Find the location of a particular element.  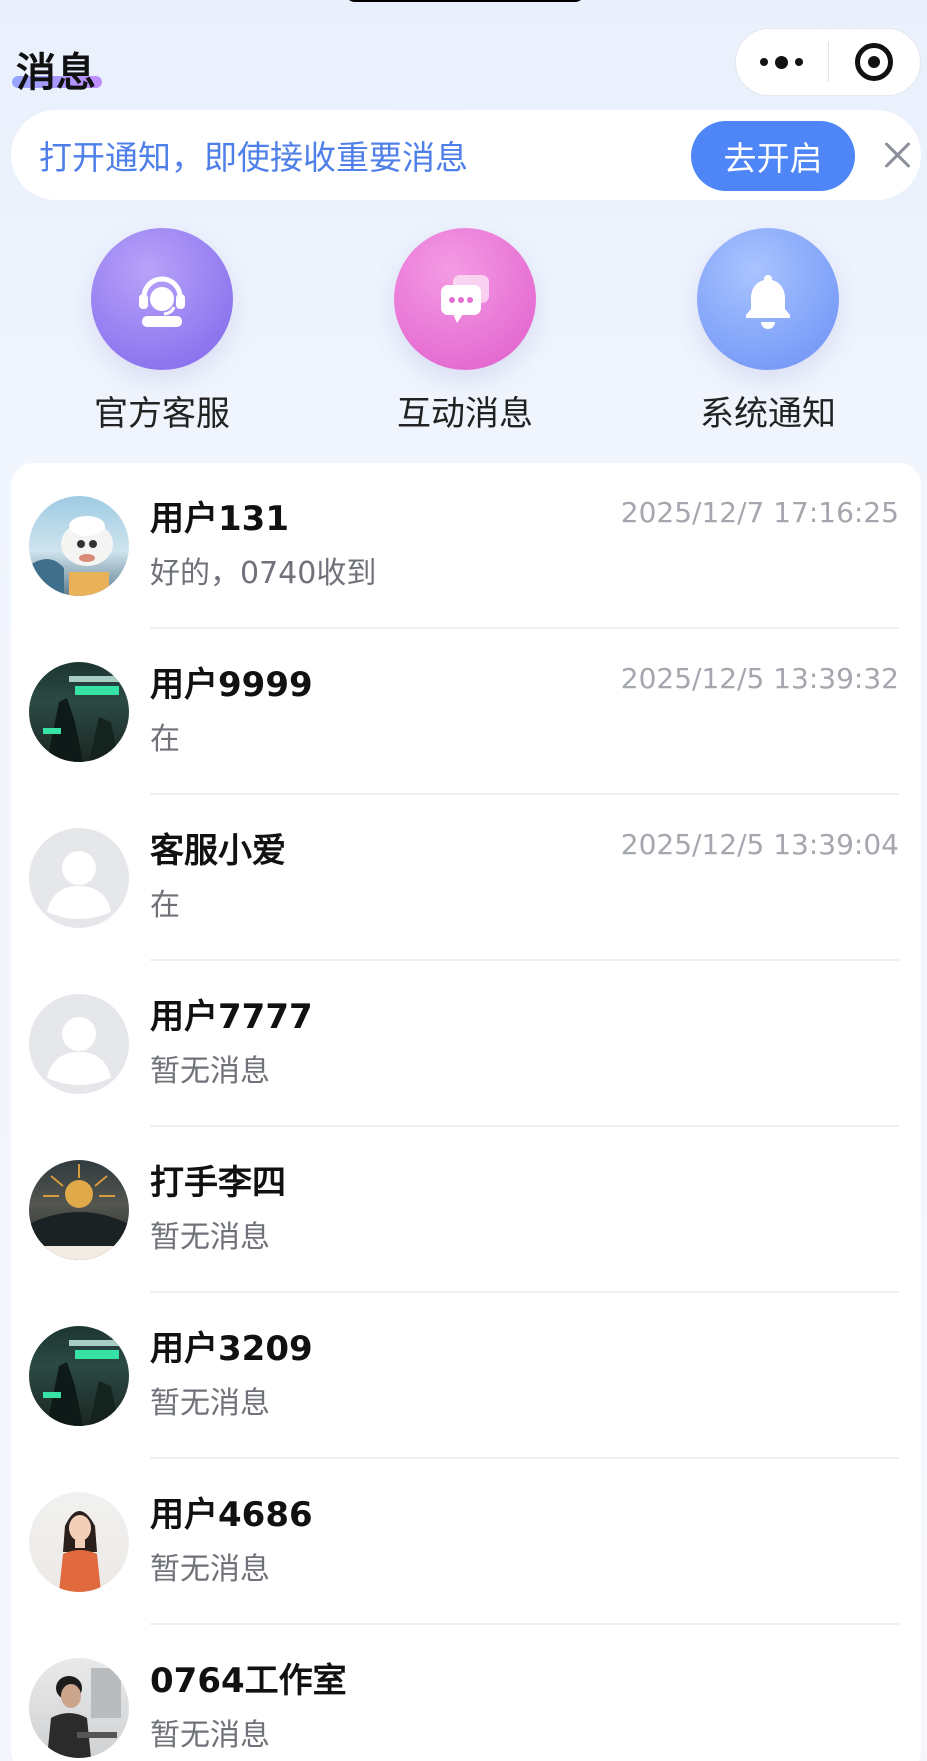

quick-action-label: 系统通知 is located at coordinates (768, 414).